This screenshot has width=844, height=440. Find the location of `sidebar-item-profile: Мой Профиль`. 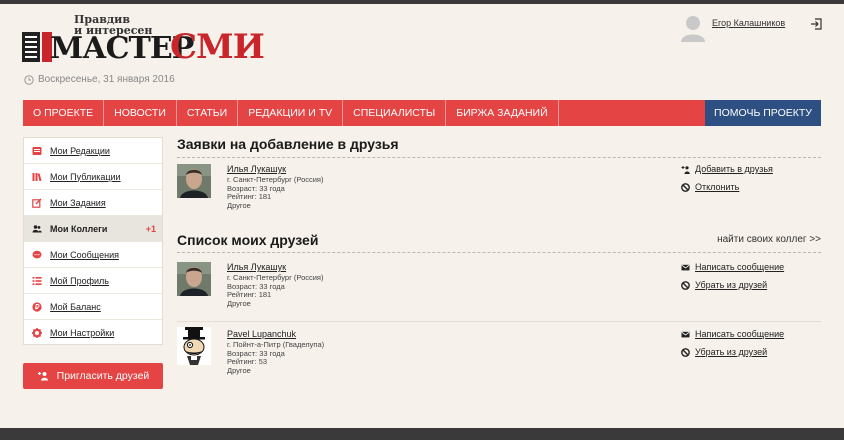

sidebar-item-profile: Мой Профиль is located at coordinates (93, 281).